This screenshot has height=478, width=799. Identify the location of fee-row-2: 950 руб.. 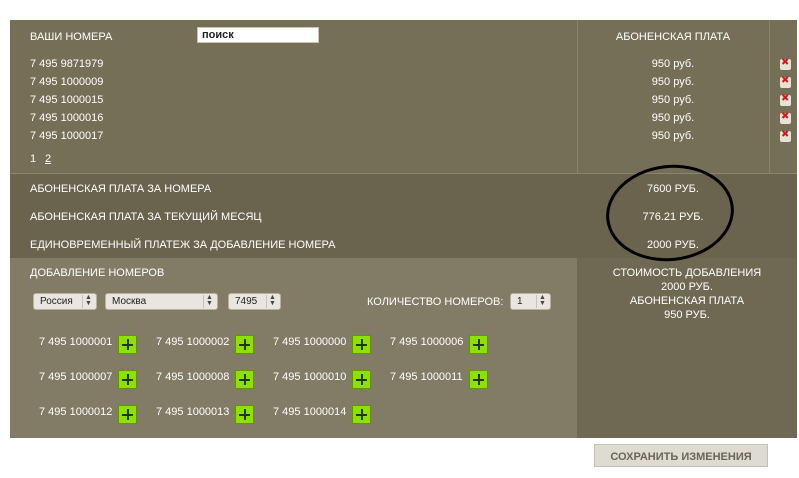
(673, 82).